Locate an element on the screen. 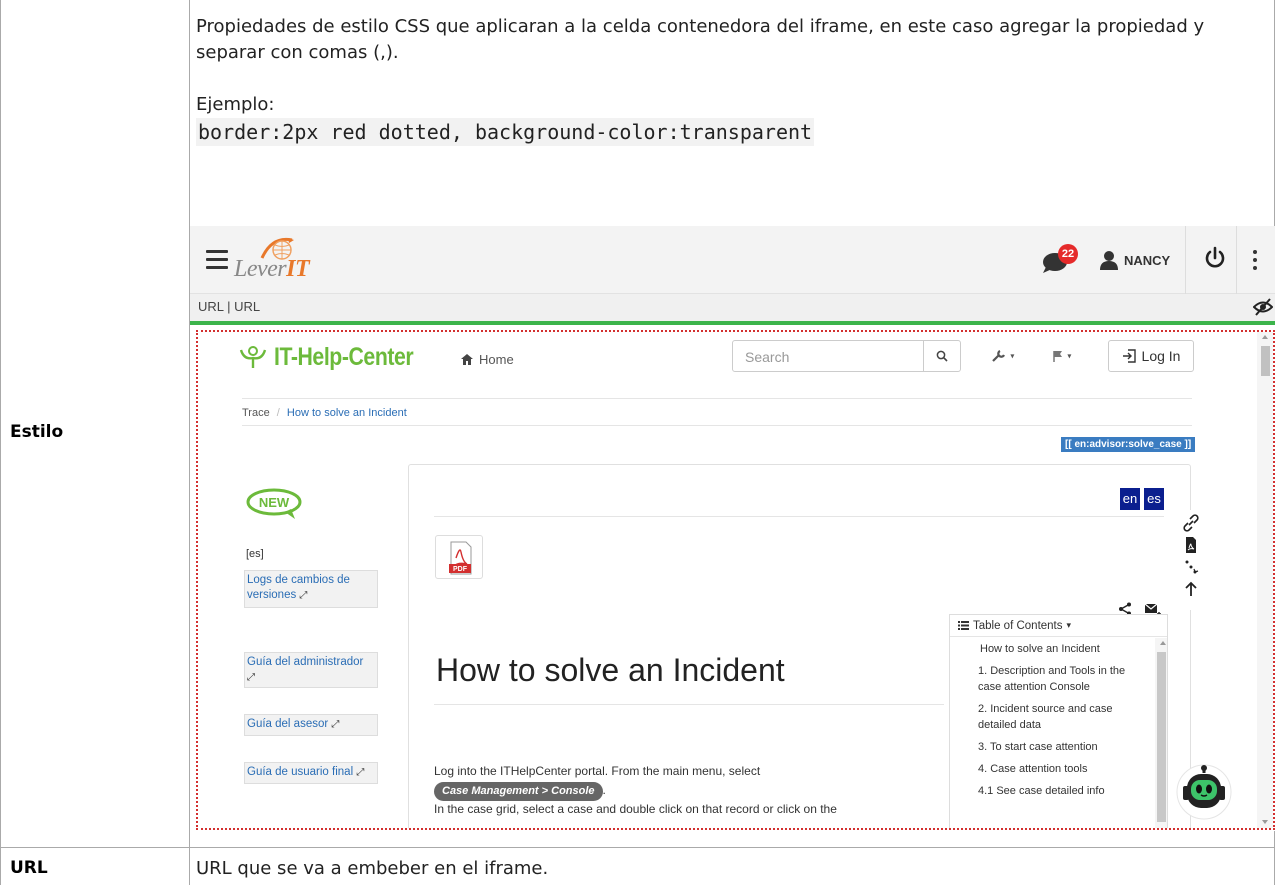 The image size is (1275, 885). hamburger-icon is located at coordinates (217, 260).